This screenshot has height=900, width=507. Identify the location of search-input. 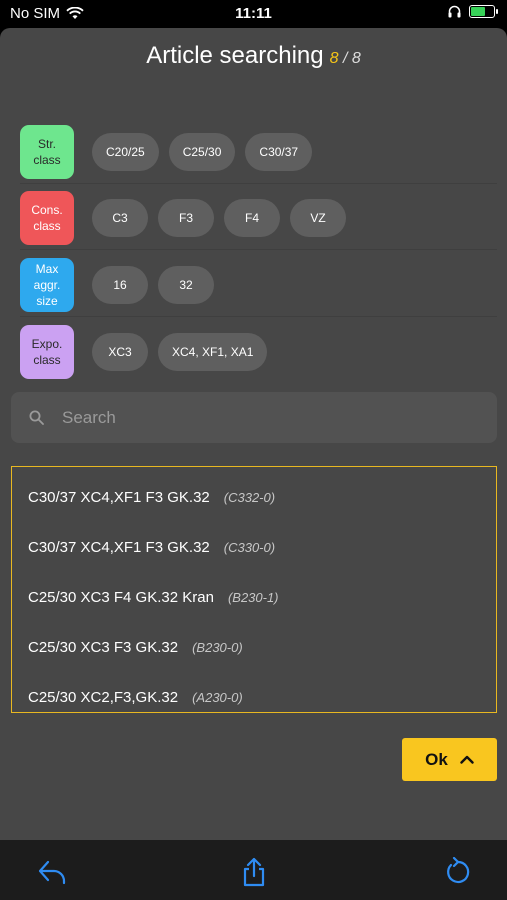
(262, 417).